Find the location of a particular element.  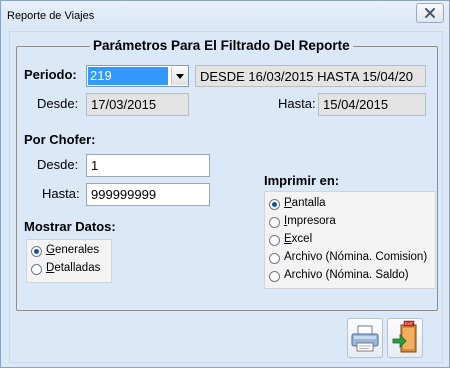

periodo-selected-value: 219 is located at coordinates (128, 76).